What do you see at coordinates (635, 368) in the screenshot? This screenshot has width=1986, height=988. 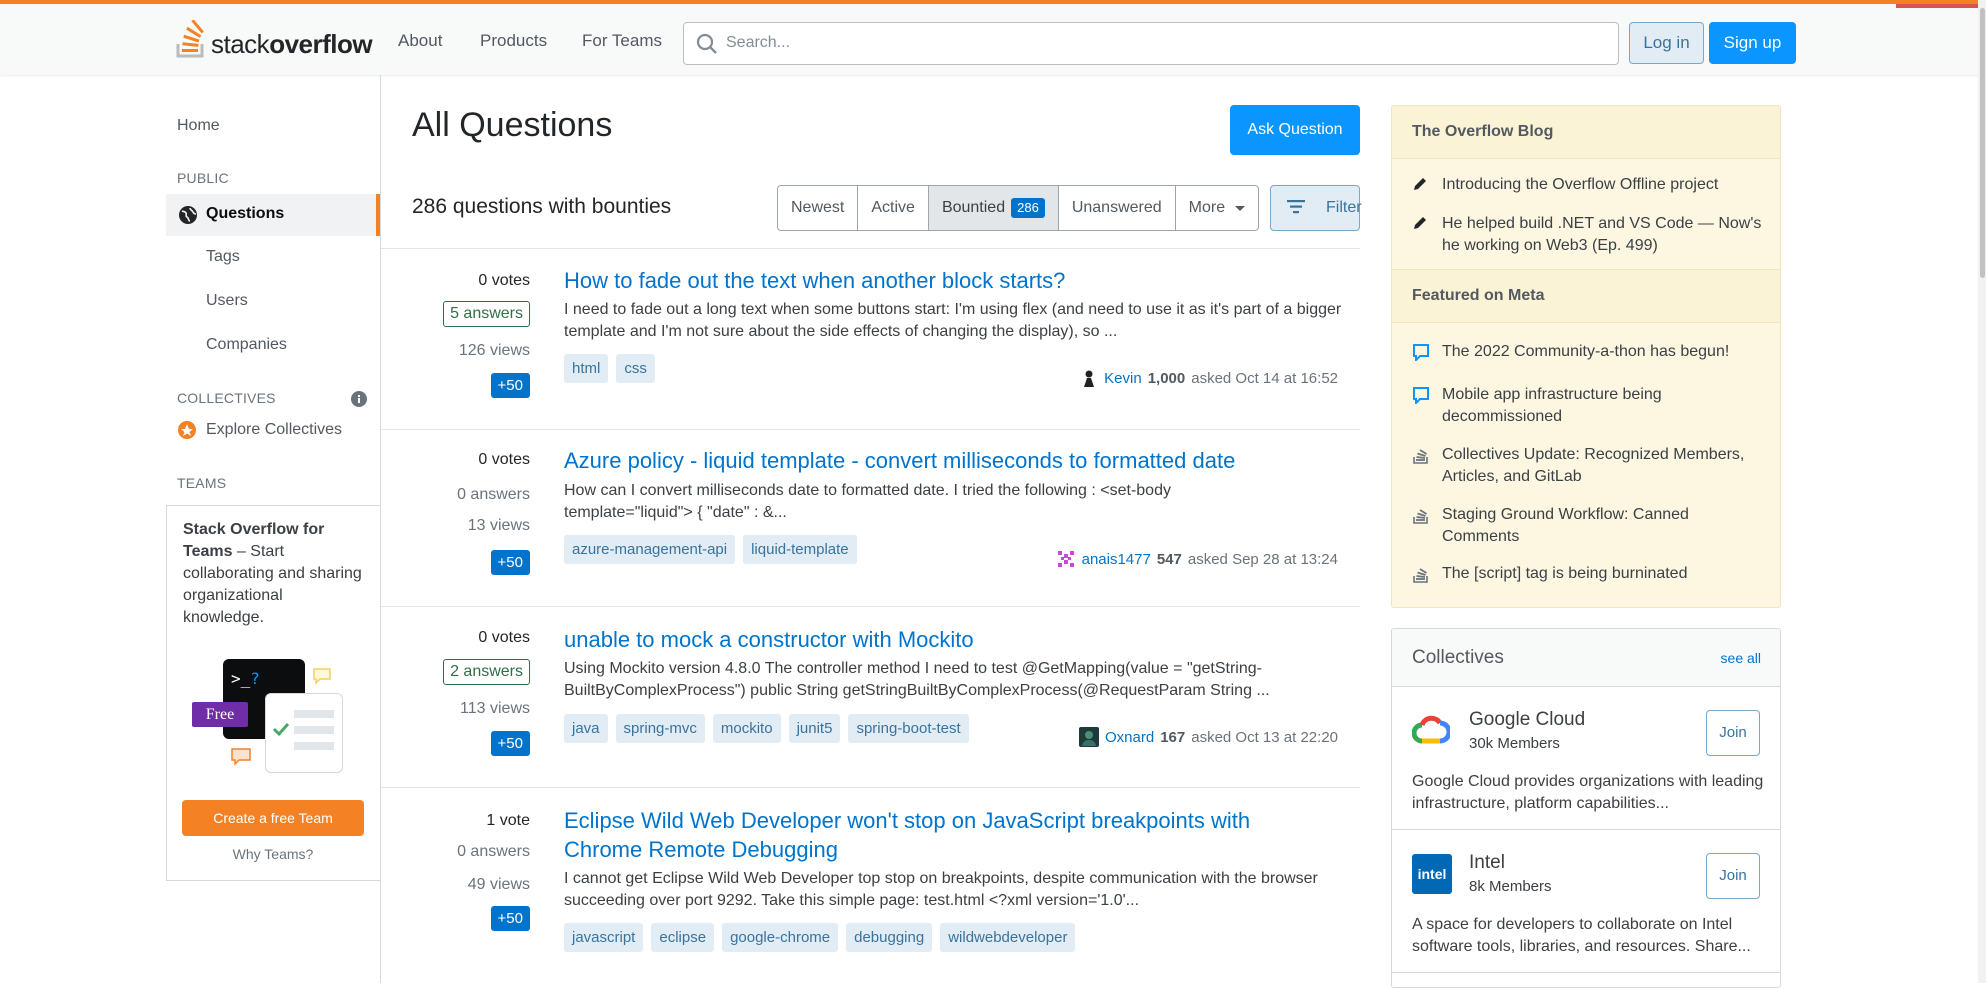 I see `tag-css: css` at bounding box center [635, 368].